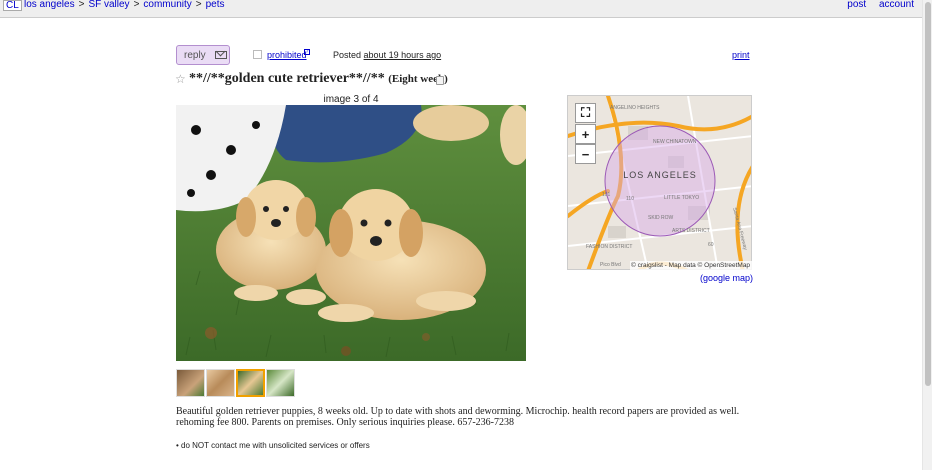  Describe the element at coordinates (287, 78) in the screenshot. I see `title-text: **//**golden cute retriever**//**` at that location.